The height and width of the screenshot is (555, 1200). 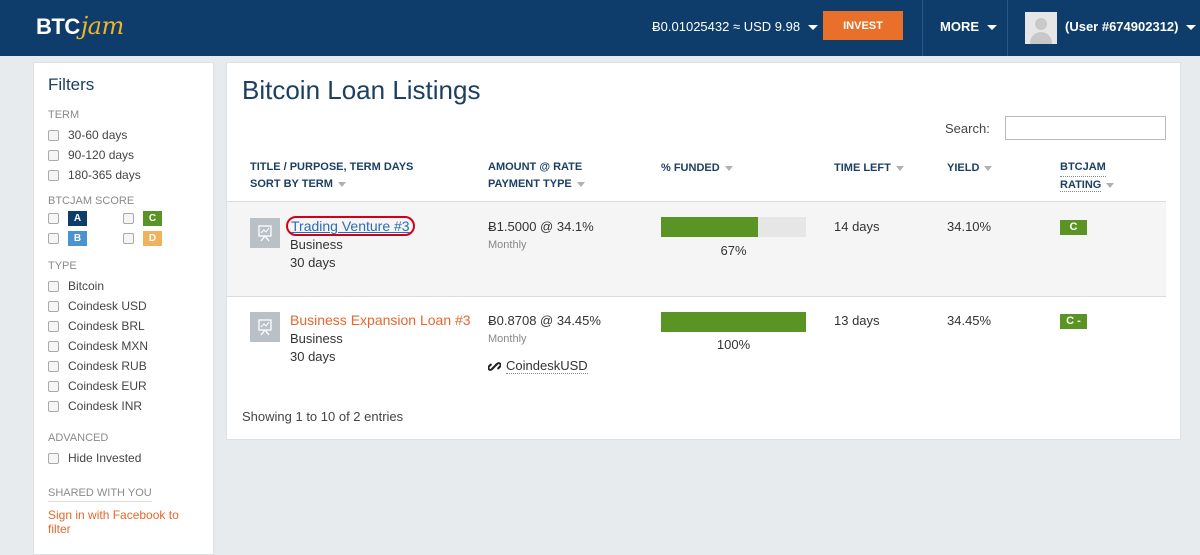 What do you see at coordinates (380, 320) in the screenshot?
I see `loan-title-link: Business Expansion Loan #3` at bounding box center [380, 320].